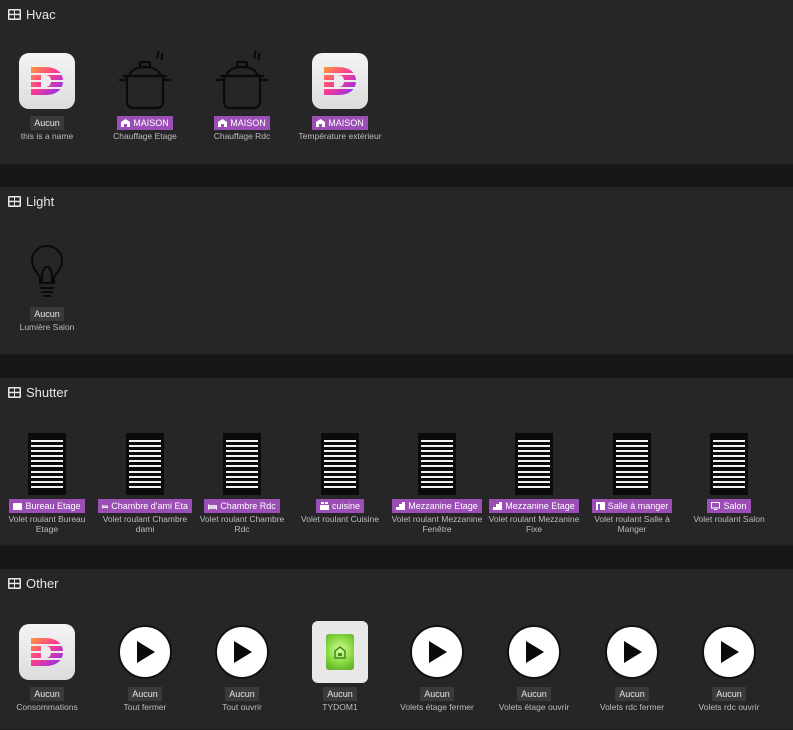  I want to click on device-name: Température extérieur, so click(340, 136).